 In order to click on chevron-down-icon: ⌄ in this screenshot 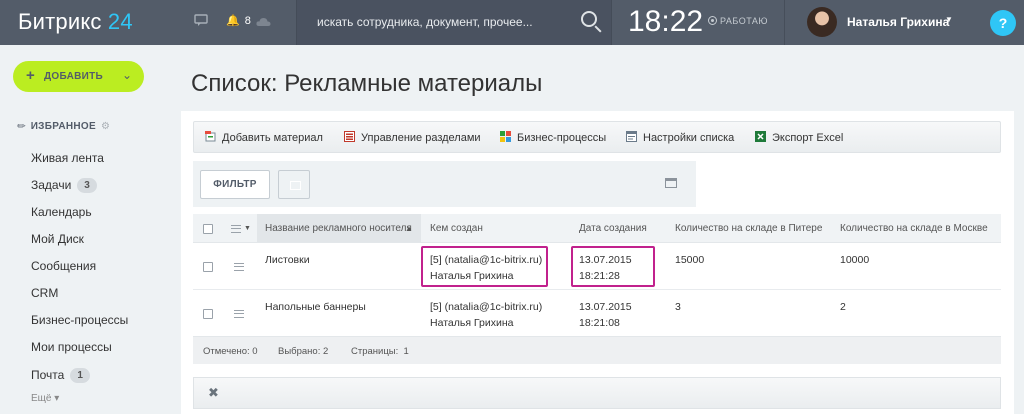, I will do `click(126, 75)`.